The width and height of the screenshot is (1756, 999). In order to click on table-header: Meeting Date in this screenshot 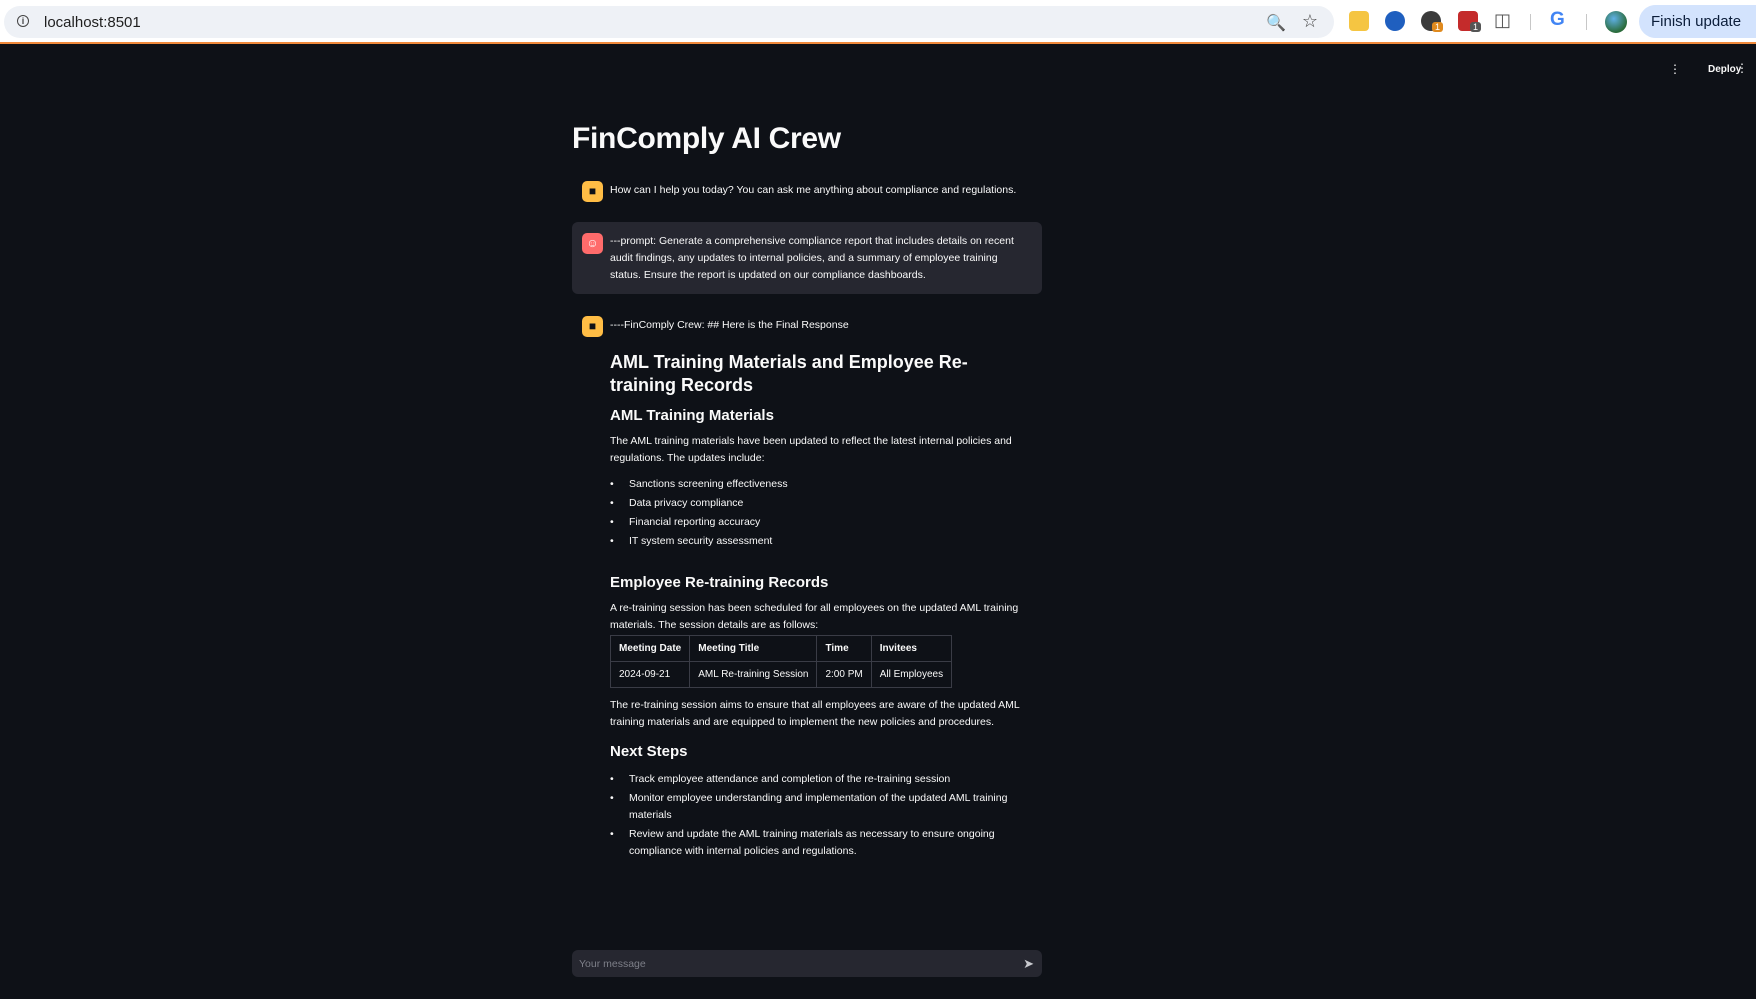, I will do `click(650, 648)`.